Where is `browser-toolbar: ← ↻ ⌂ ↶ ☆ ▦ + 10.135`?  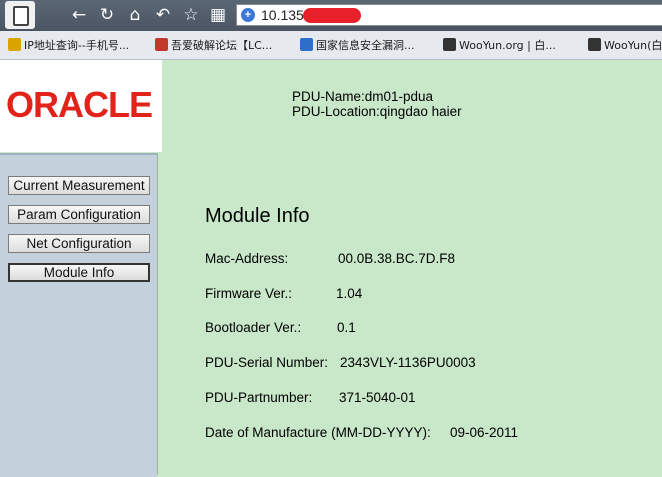 browser-toolbar: ← ↻ ⌂ ↶ ☆ ▦ + 10.135 is located at coordinates (331, 15).